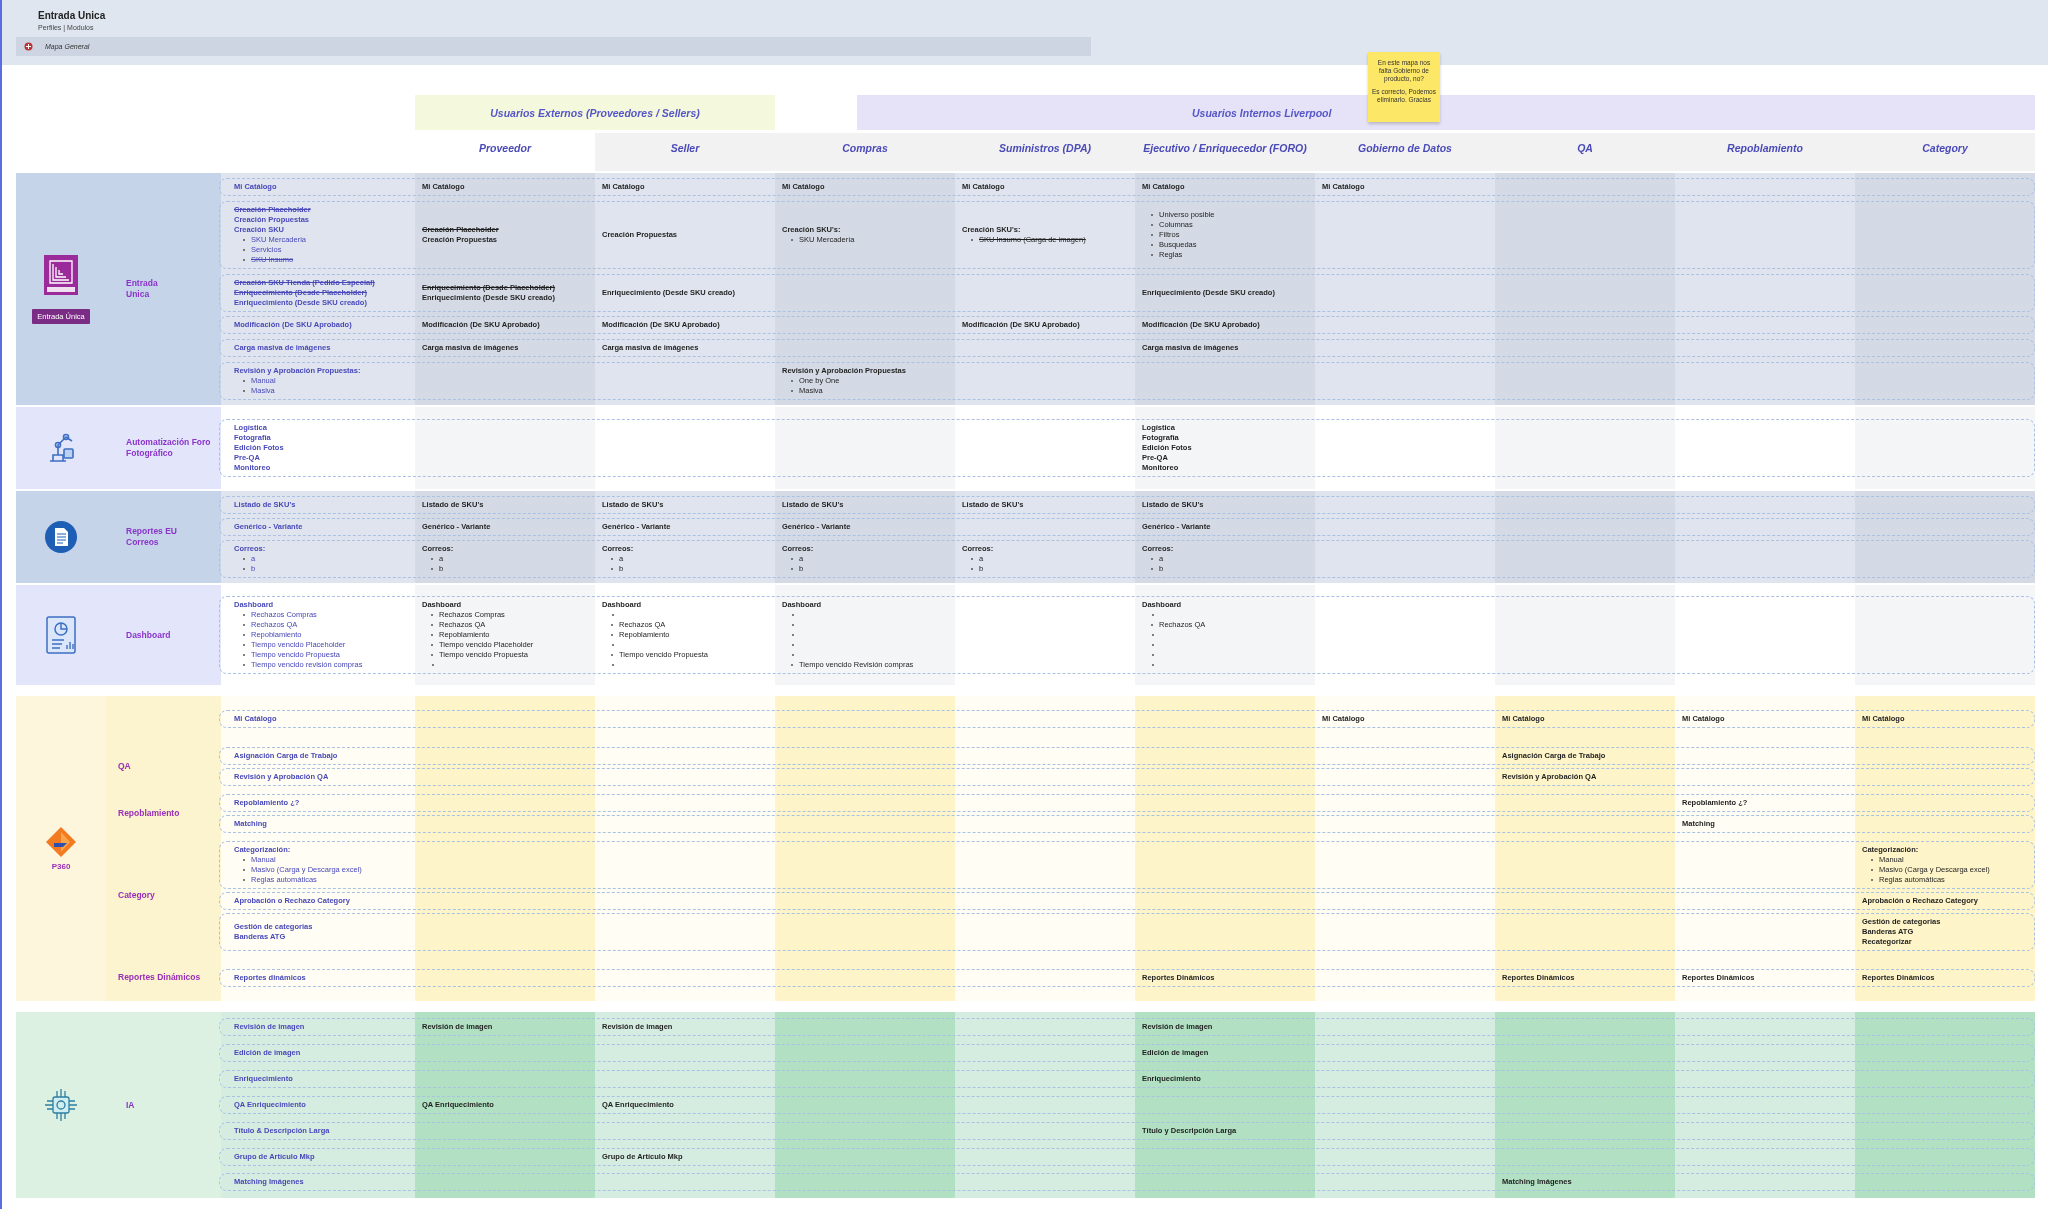 Image resolution: width=2048 pixels, height=1209 pixels. Describe the element at coordinates (1045, 152) in the screenshot. I see `role-header: Suministros (DPA)` at that location.